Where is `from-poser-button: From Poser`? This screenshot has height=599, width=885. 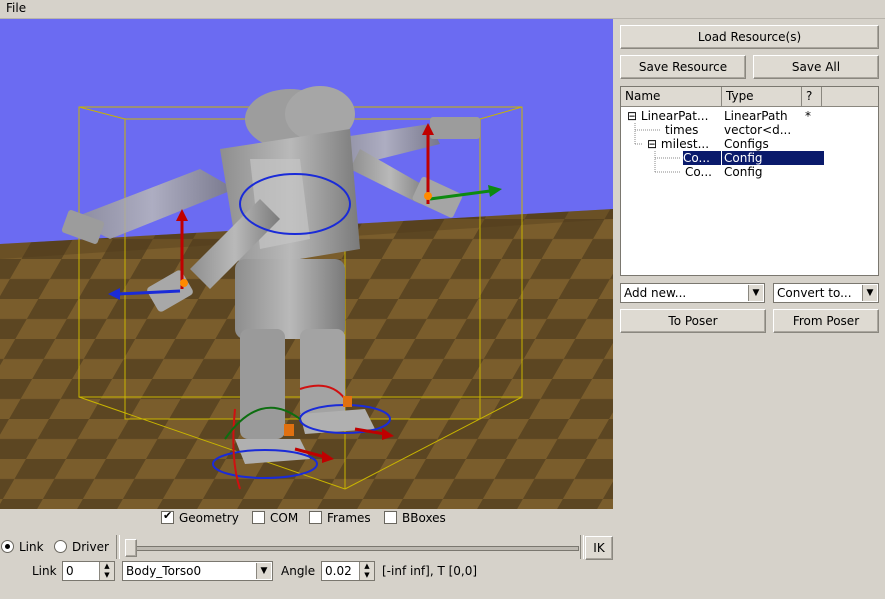 from-poser-button: From Poser is located at coordinates (826, 321).